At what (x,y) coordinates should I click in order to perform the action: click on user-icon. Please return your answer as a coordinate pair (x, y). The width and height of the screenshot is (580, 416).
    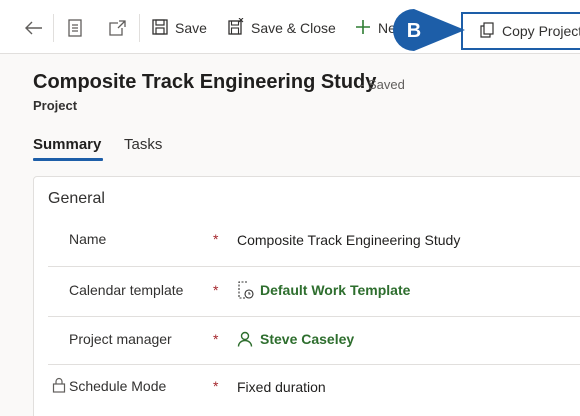
    Looking at the image, I should click on (245, 339).